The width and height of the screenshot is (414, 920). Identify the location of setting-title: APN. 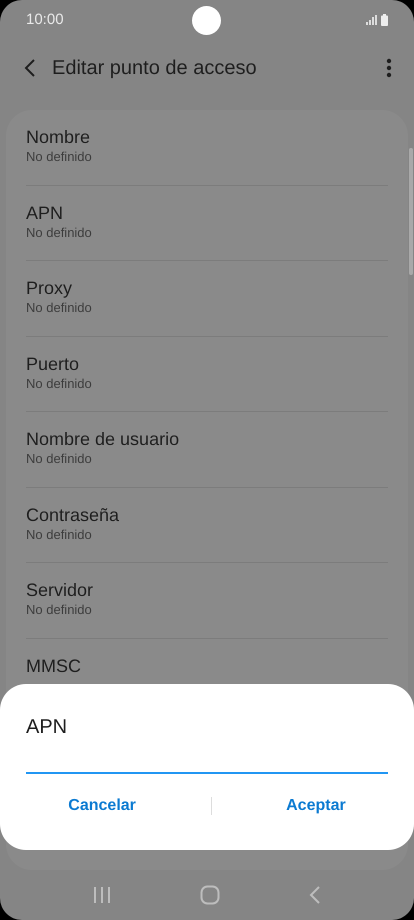
(207, 213).